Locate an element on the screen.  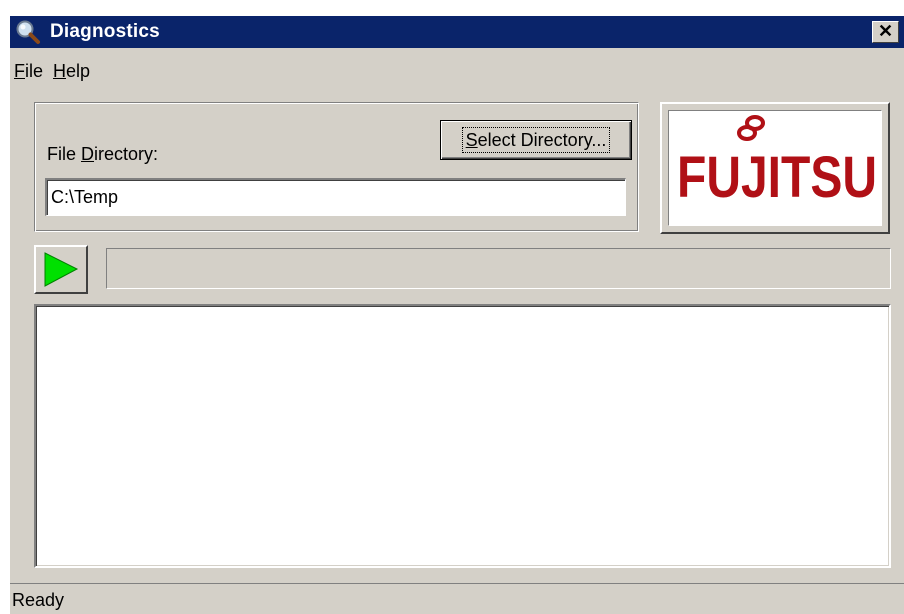
title-bar: Diagnostics ✕ is located at coordinates (457, 32).